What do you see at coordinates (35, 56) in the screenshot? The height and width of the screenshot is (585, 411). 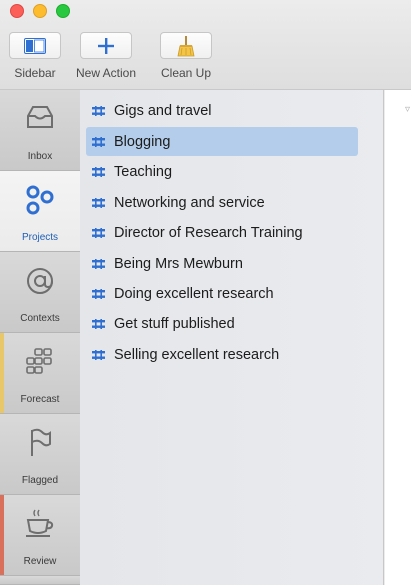 I see `sidebar-toggle-button: Sidebar` at bounding box center [35, 56].